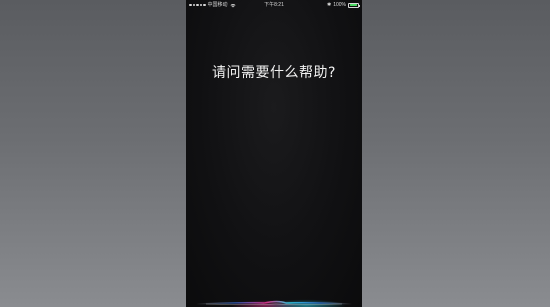 This screenshot has width=550, height=307. What do you see at coordinates (329, 5) in the screenshot?
I see `bluetooth-icon: ✱` at bounding box center [329, 5].